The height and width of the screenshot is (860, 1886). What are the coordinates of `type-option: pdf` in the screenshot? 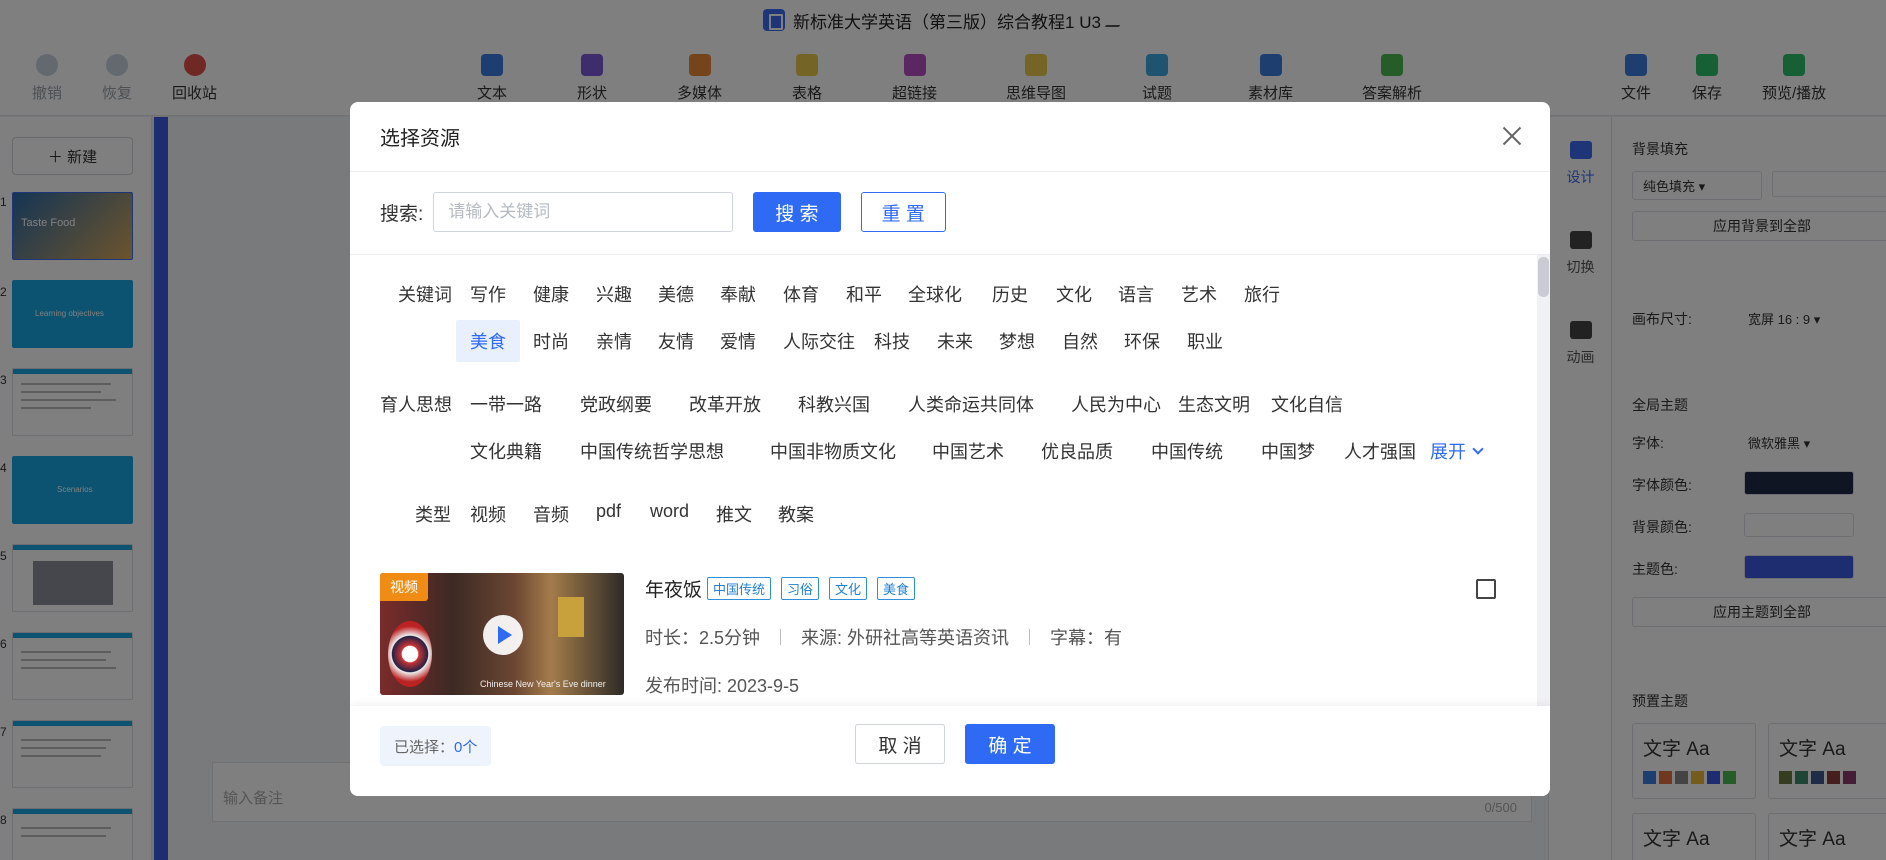 It's located at (608, 511).